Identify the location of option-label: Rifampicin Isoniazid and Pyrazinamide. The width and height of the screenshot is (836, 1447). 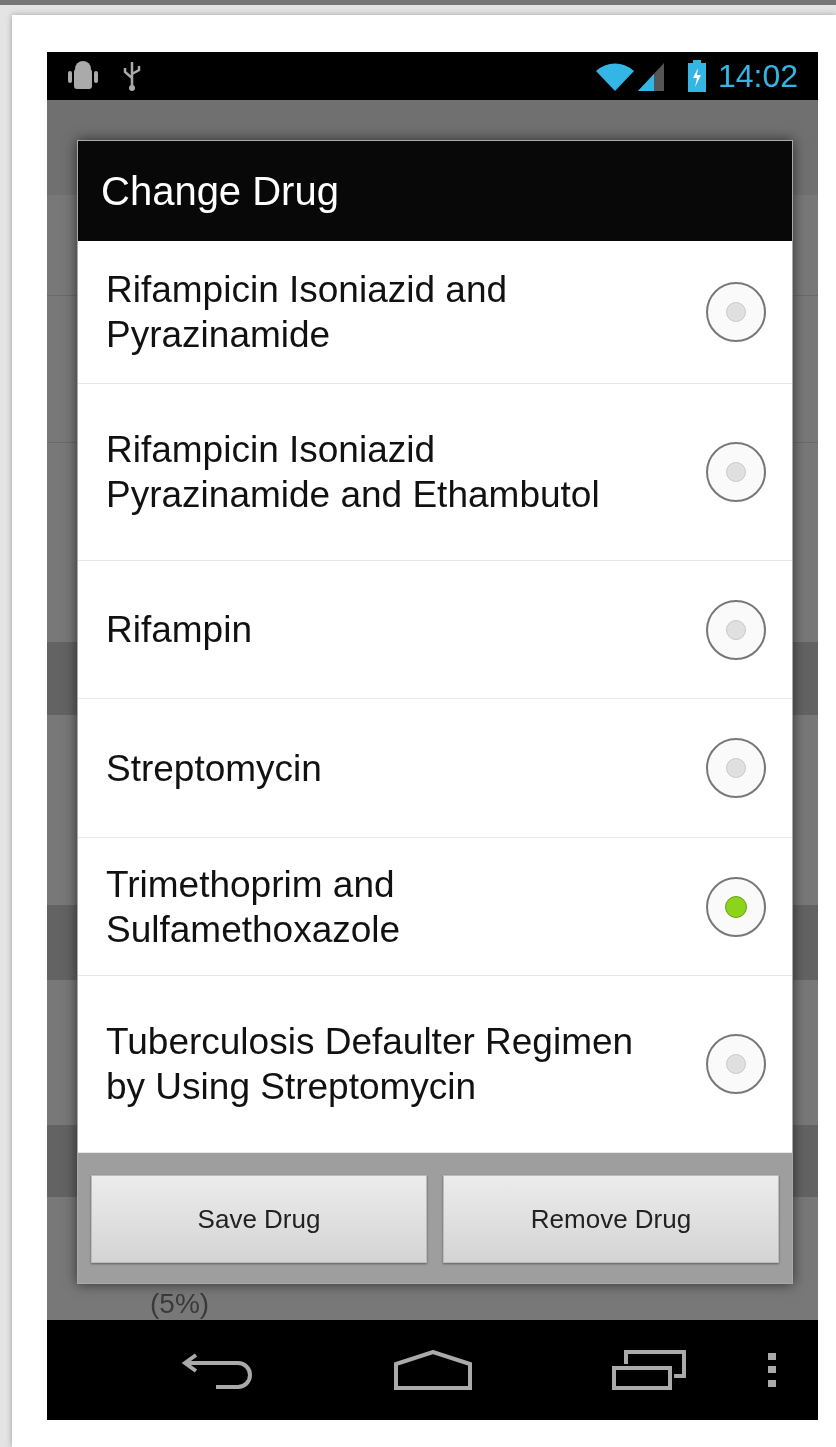
(307, 312).